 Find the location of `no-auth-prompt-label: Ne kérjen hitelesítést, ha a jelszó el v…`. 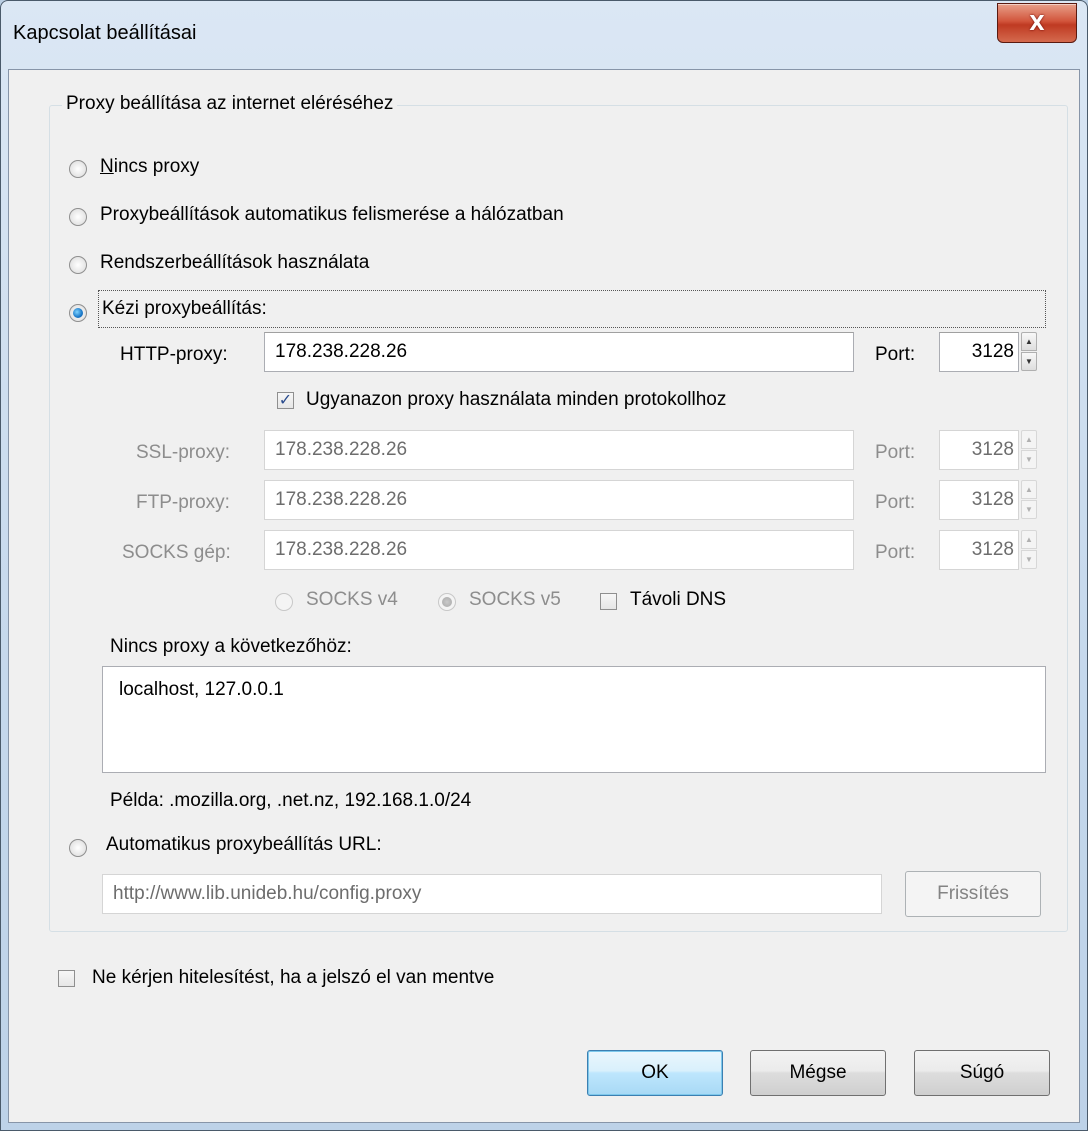

no-auth-prompt-label: Ne kérjen hitelesítést, ha a jelszó el v… is located at coordinates (293, 978).